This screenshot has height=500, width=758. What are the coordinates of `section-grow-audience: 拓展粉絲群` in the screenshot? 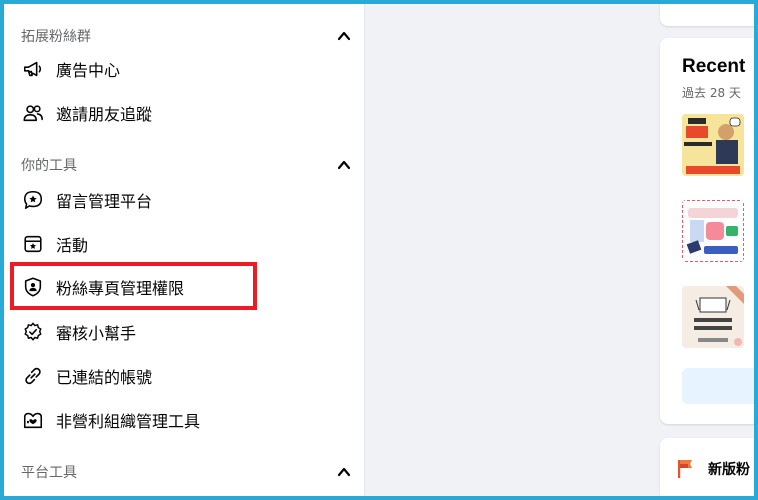 It's located at (186, 36).